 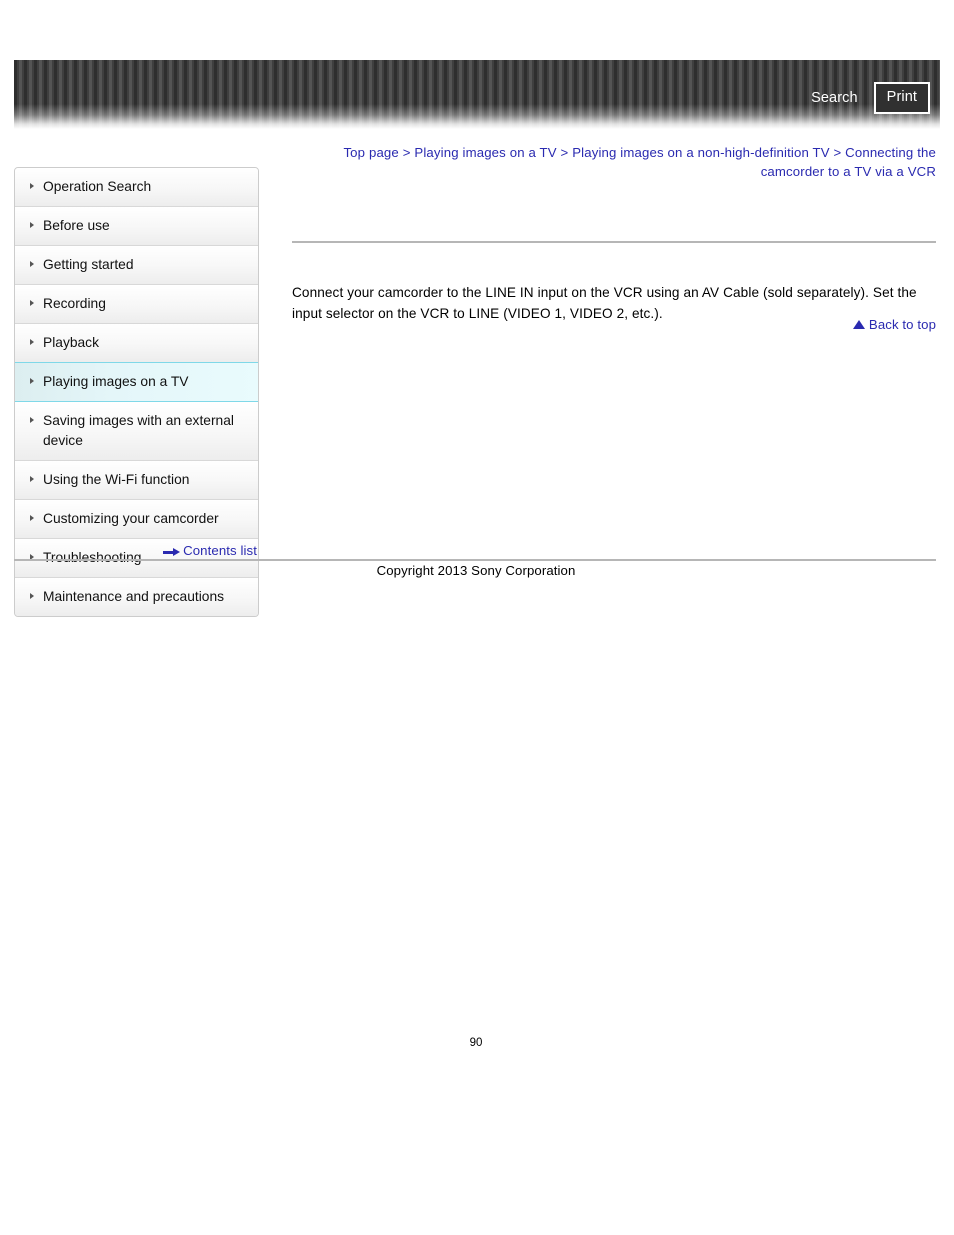 I want to click on sidebar-item-label: Playing images on a TV, so click(x=116, y=381).